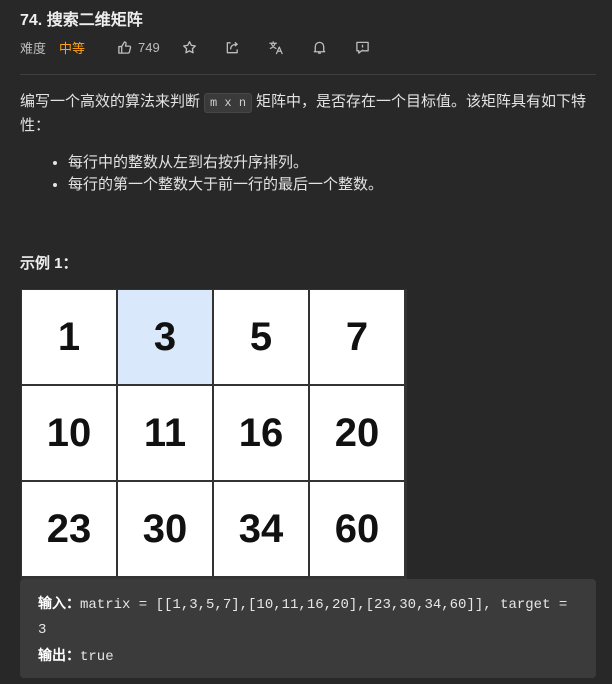 The height and width of the screenshot is (684, 612). I want to click on share-icon, so click(232, 47).